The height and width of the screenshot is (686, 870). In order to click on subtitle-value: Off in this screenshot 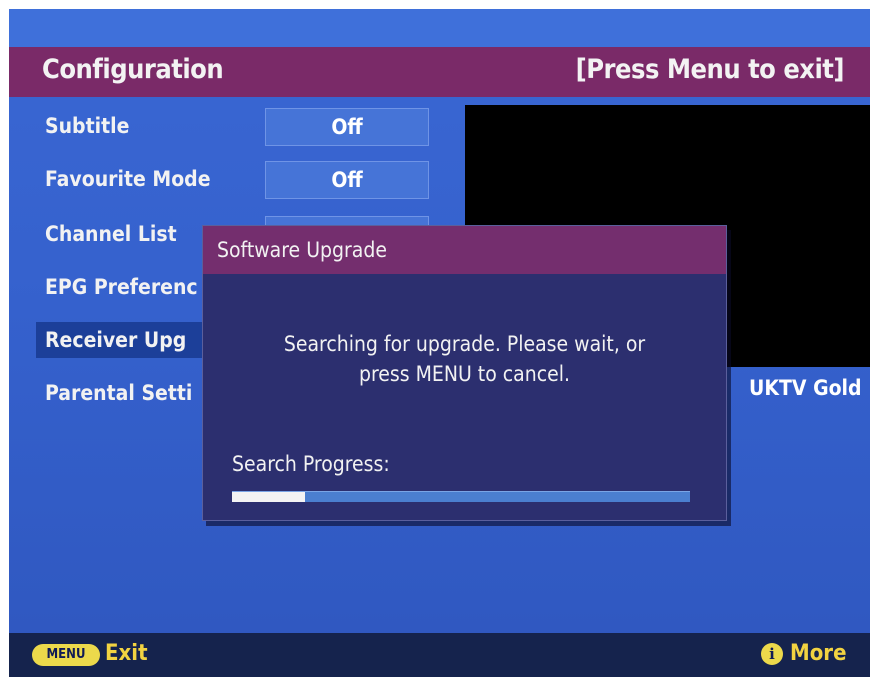, I will do `click(347, 127)`.